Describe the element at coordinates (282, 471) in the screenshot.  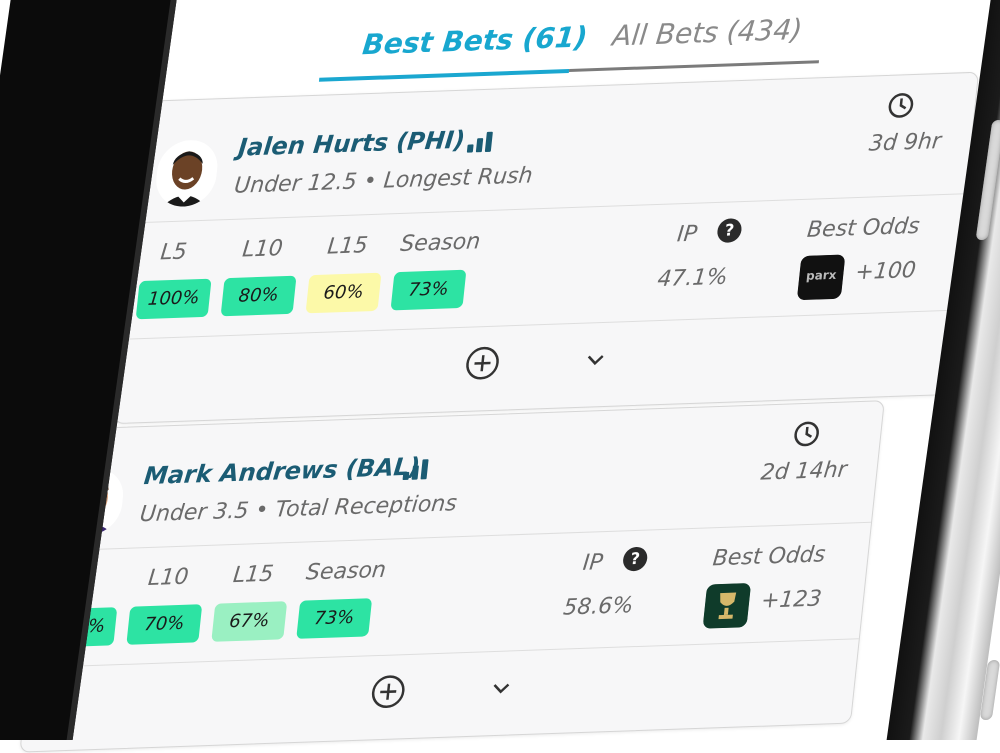
I see `player-name: Mark Andrews (BAL)` at that location.